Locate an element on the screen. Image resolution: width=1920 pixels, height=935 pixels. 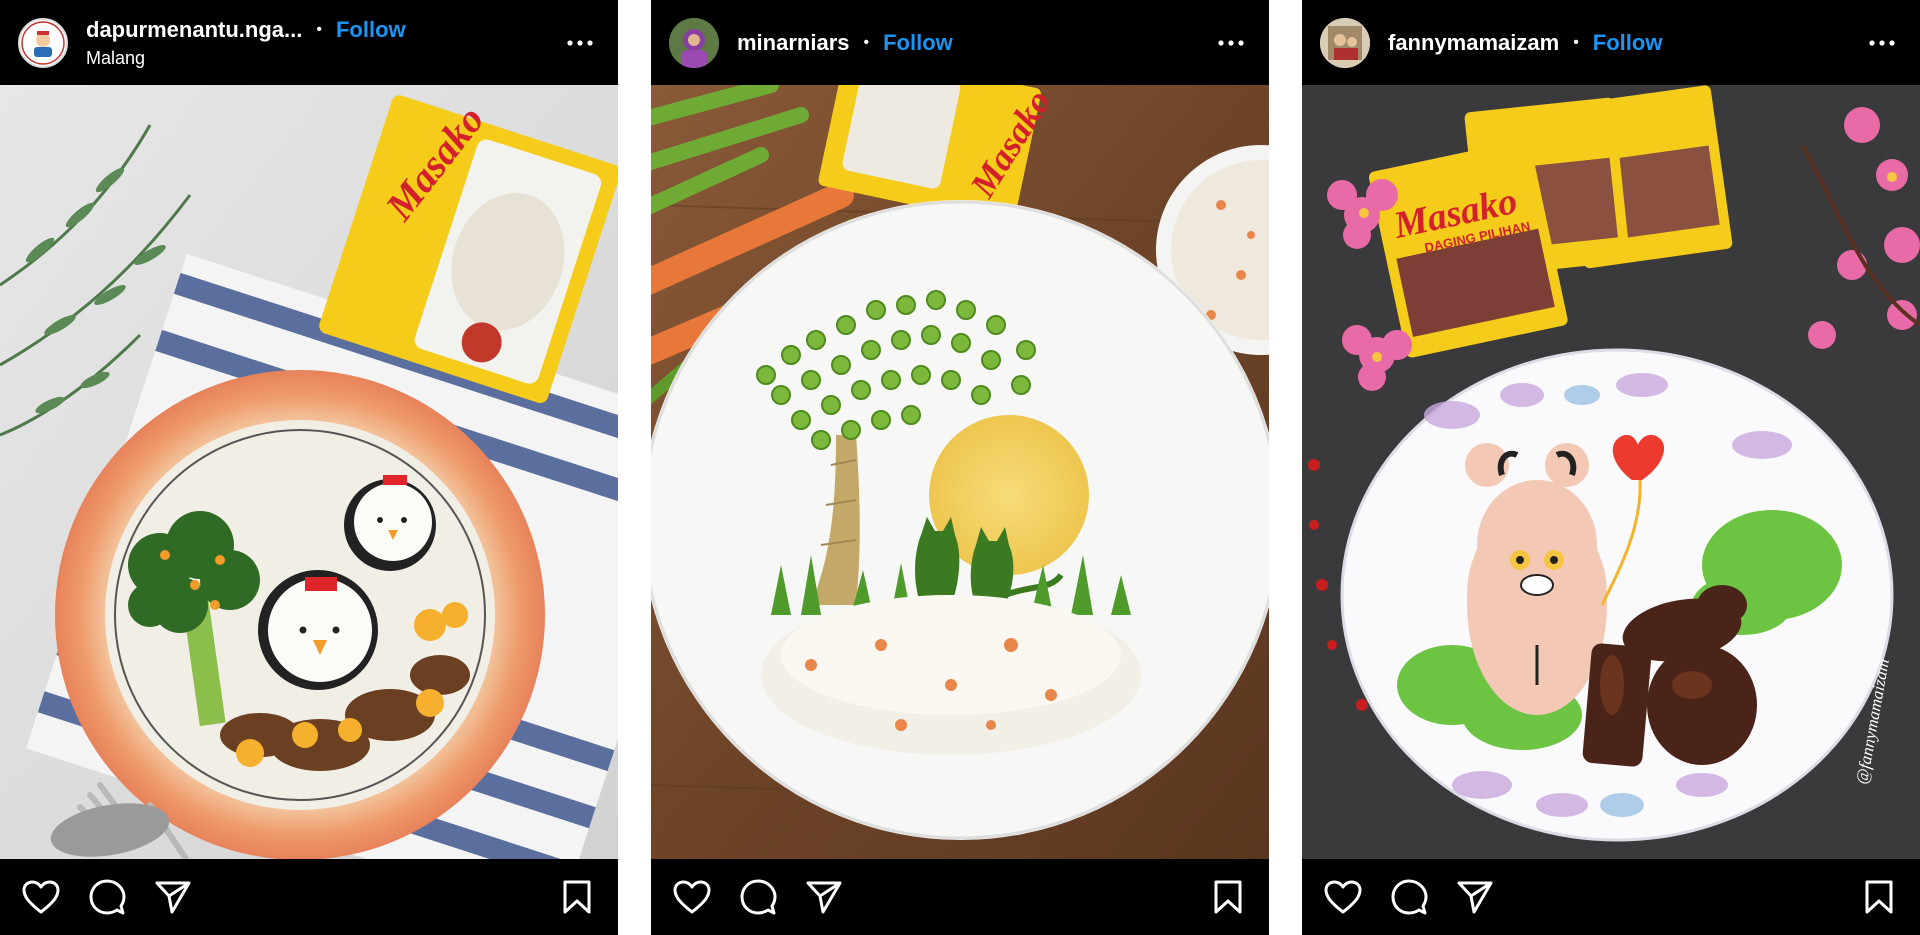
username: minarniars is located at coordinates (793, 43).